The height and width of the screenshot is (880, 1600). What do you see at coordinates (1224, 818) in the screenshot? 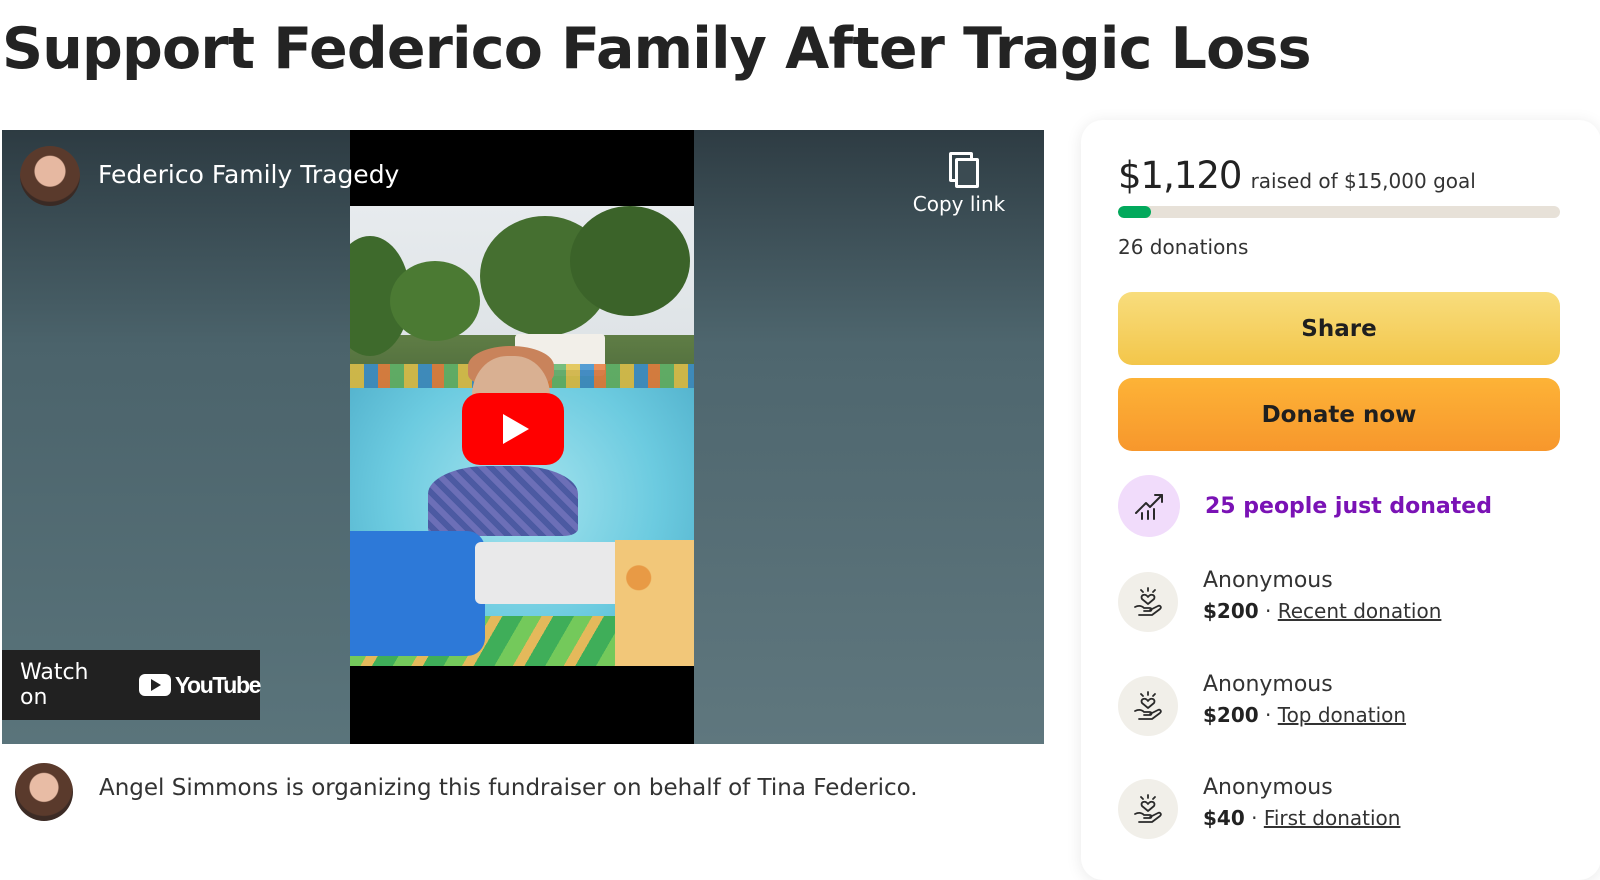
I see `donor-amount: $40` at bounding box center [1224, 818].